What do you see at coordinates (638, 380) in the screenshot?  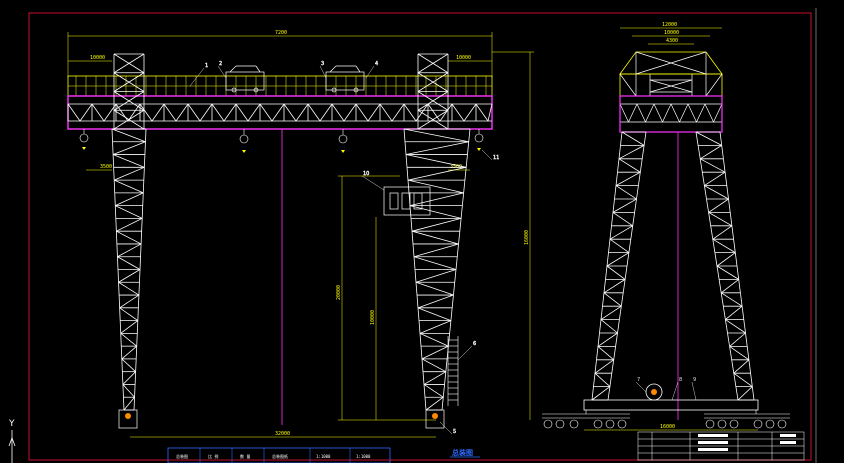 I see `callout-7: 7` at bounding box center [638, 380].